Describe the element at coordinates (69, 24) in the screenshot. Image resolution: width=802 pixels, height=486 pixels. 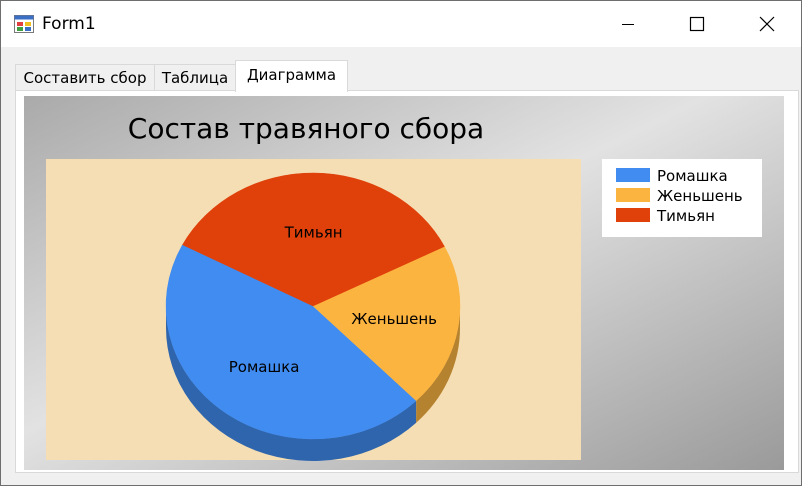
I see `window-title: Form1` at that location.